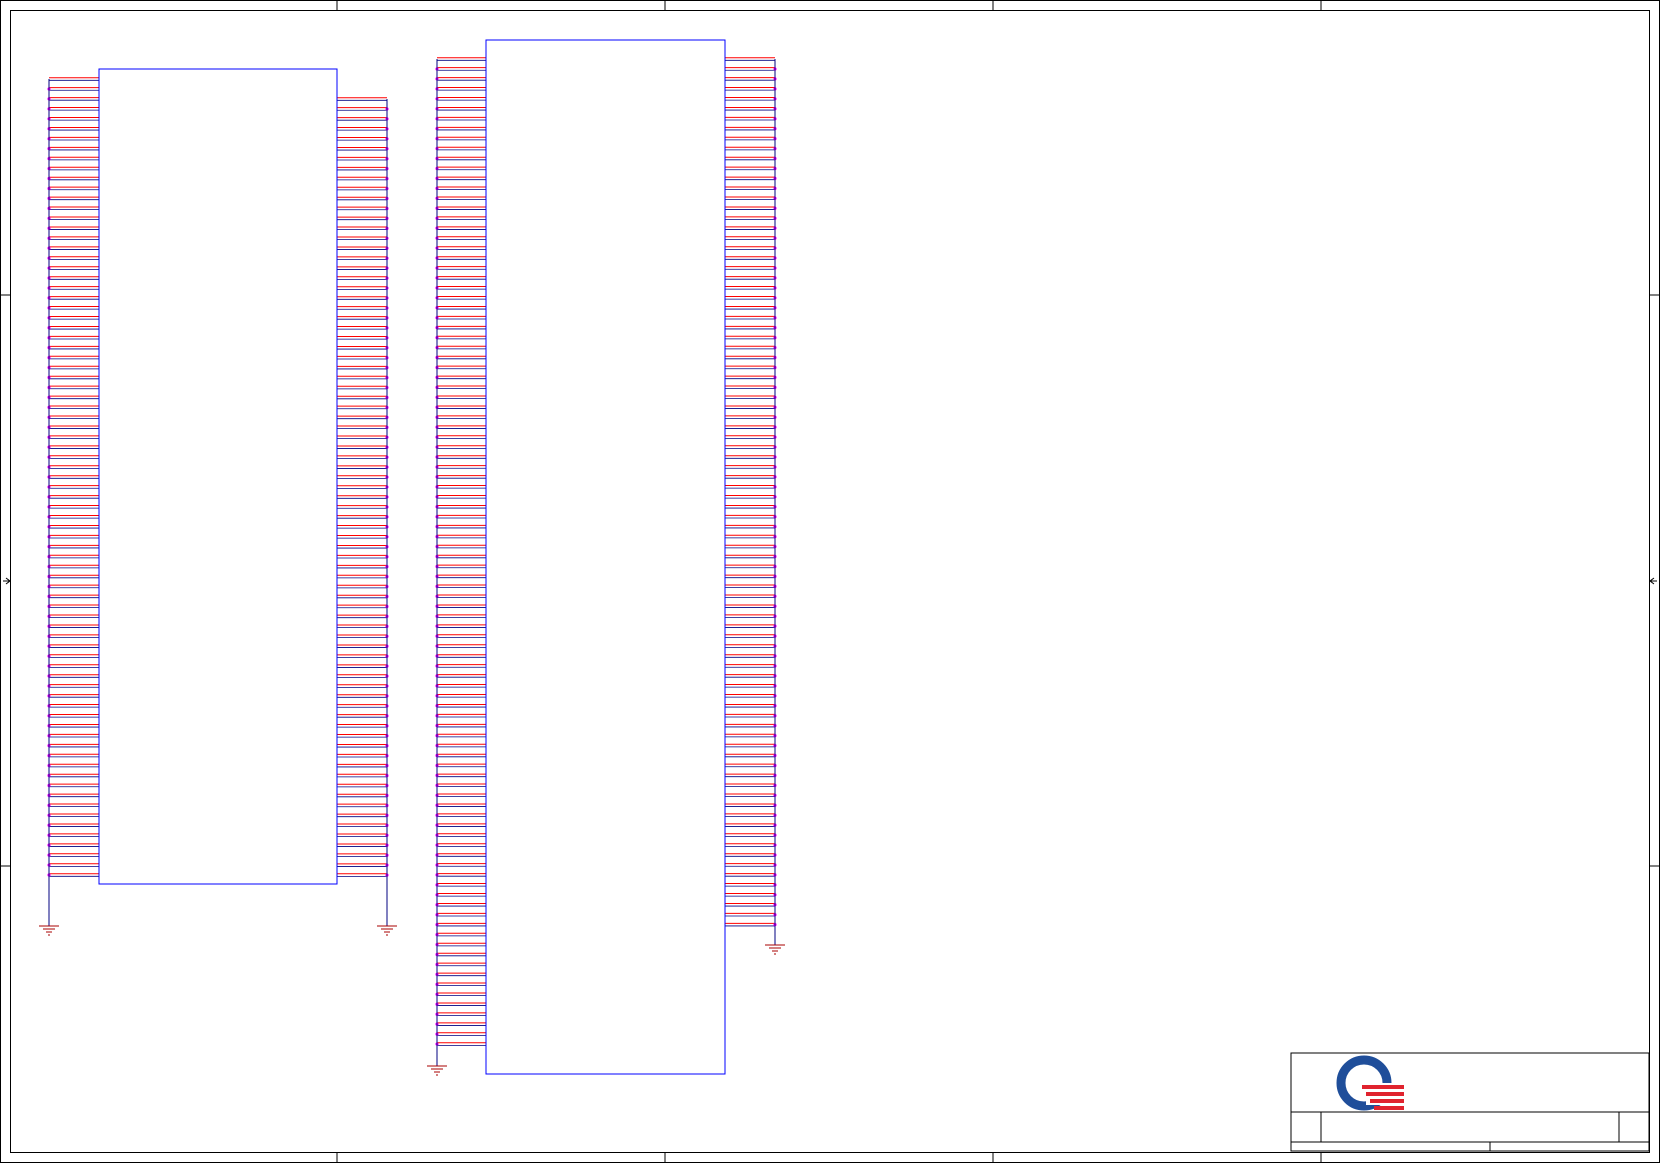 The height and width of the screenshot is (1163, 1660). Describe the element at coordinates (1370, 1083) in the screenshot. I see `company-logo` at that location.